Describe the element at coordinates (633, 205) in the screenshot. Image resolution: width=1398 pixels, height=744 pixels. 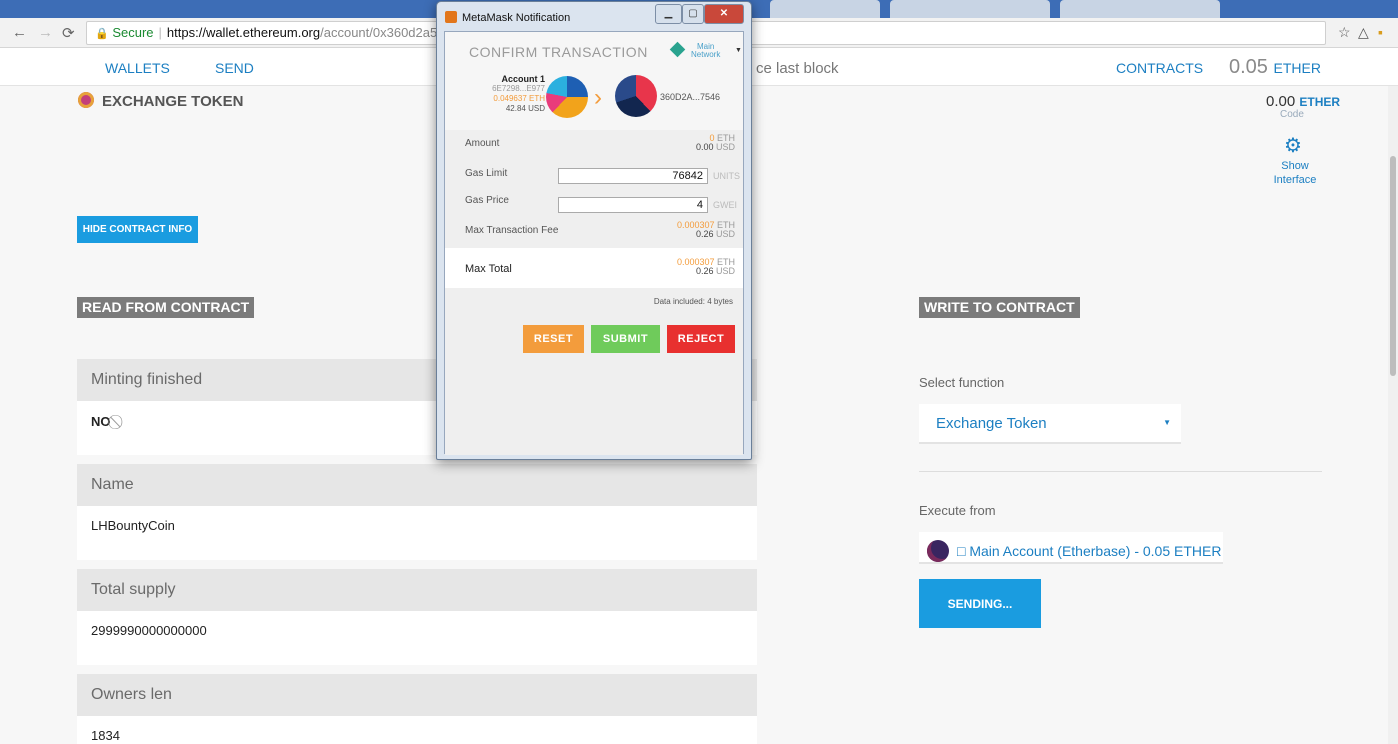
I see `gas-price-input: 4` at that location.